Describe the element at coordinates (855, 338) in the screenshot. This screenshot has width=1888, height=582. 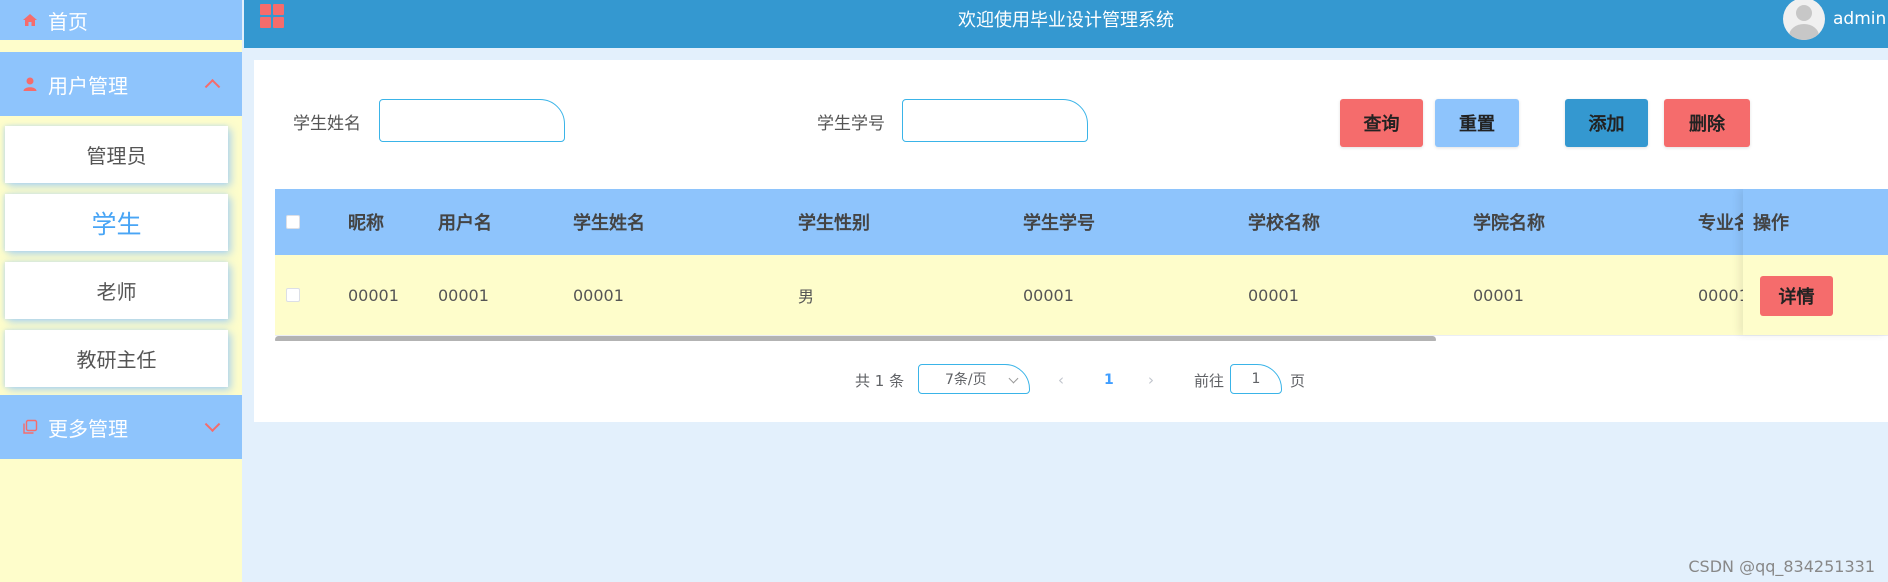
I see `scrollbar-thumb` at that location.